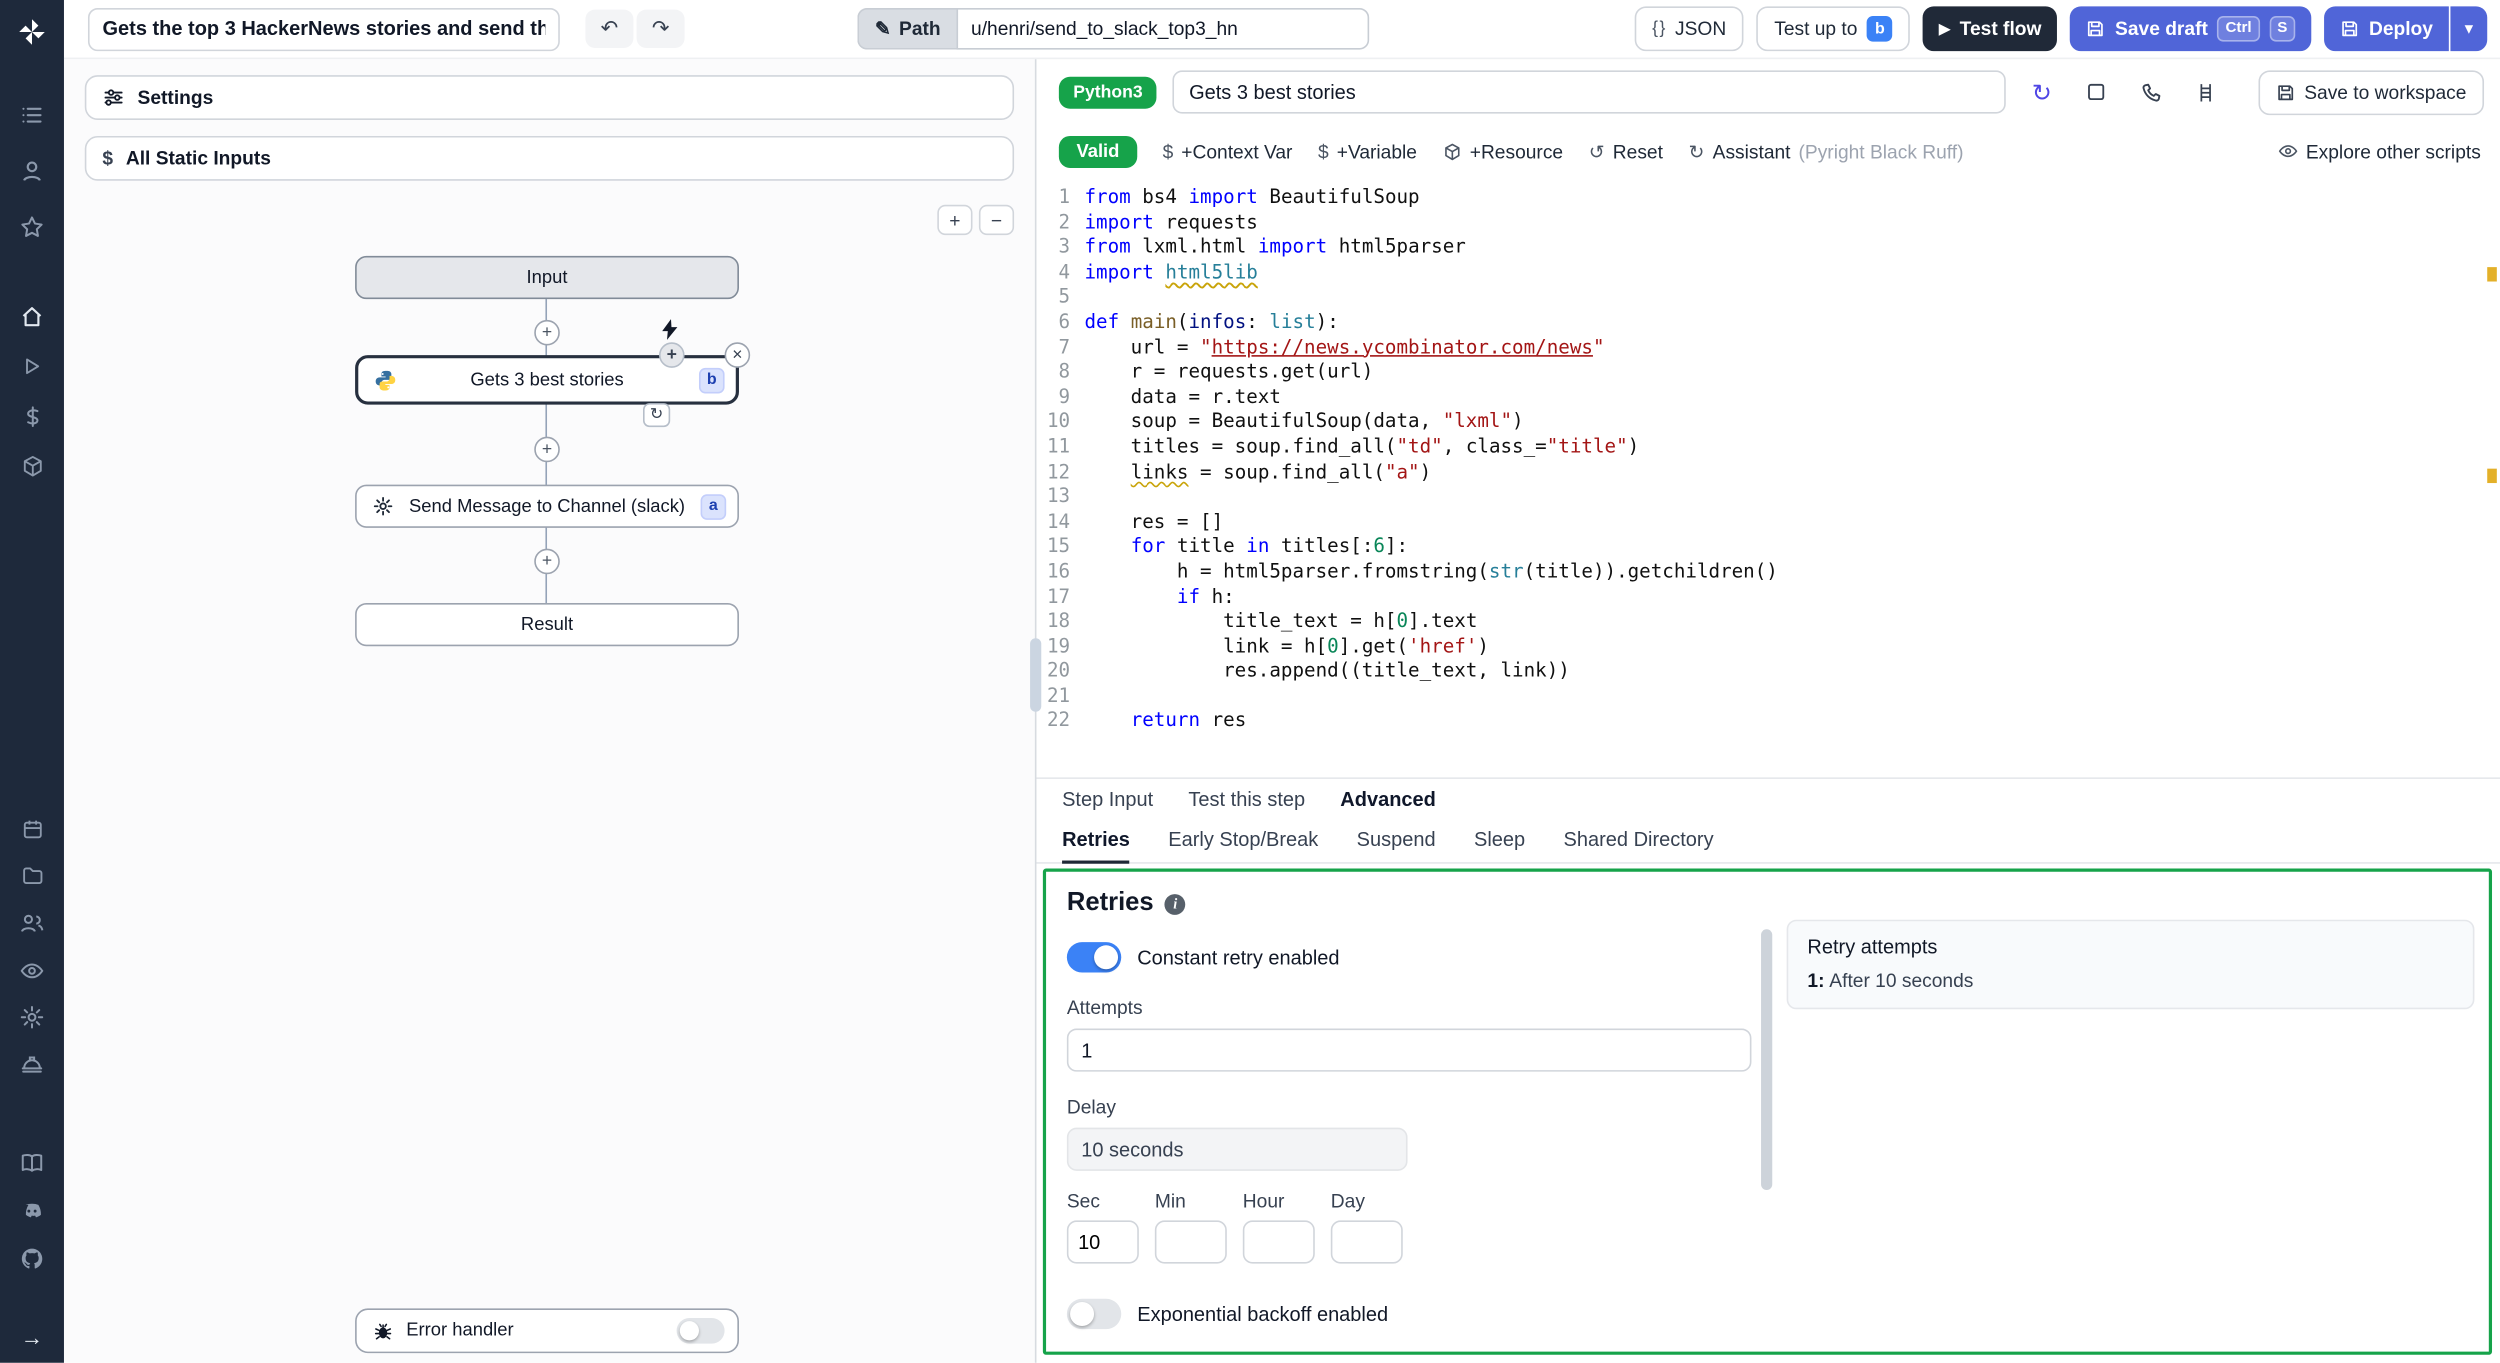 This screenshot has height=1363, width=2500. What do you see at coordinates (1229, 371) in the screenshot?
I see `code-line: r = requests.get(url)` at bounding box center [1229, 371].